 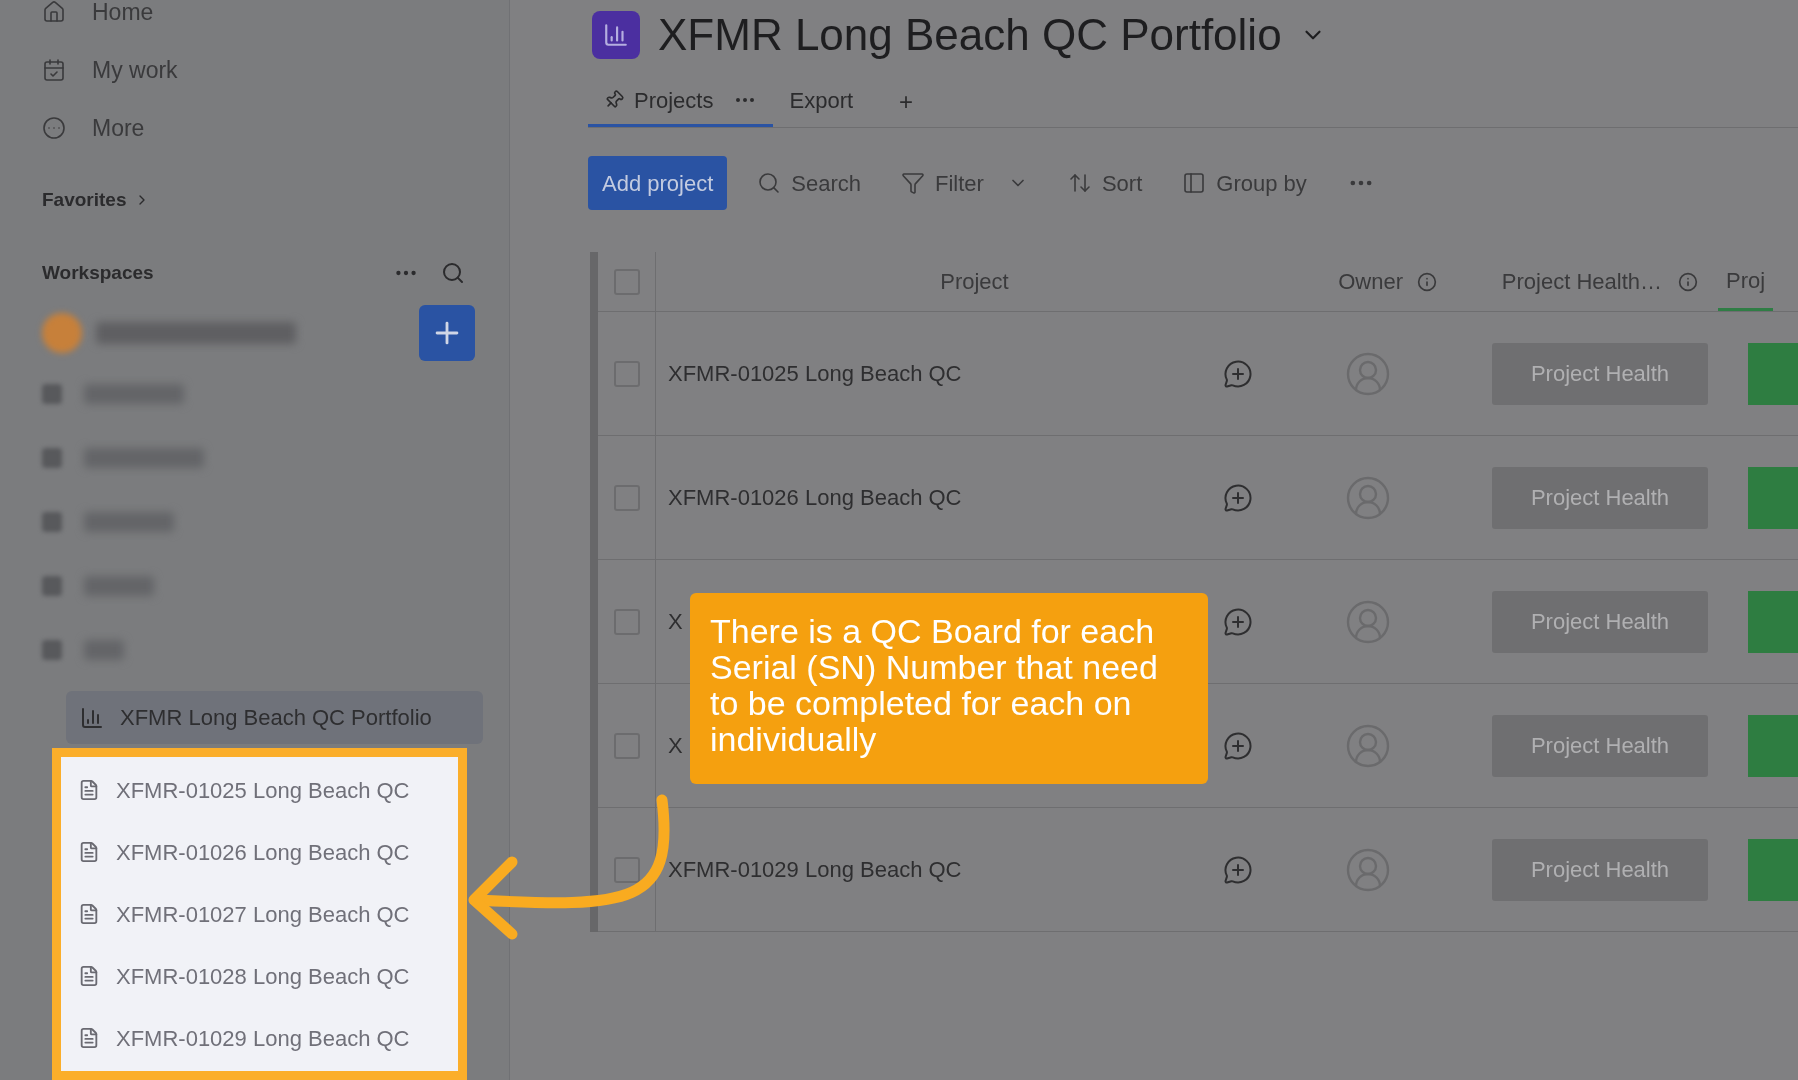 I want to click on home-icon, so click(x=54, y=12).